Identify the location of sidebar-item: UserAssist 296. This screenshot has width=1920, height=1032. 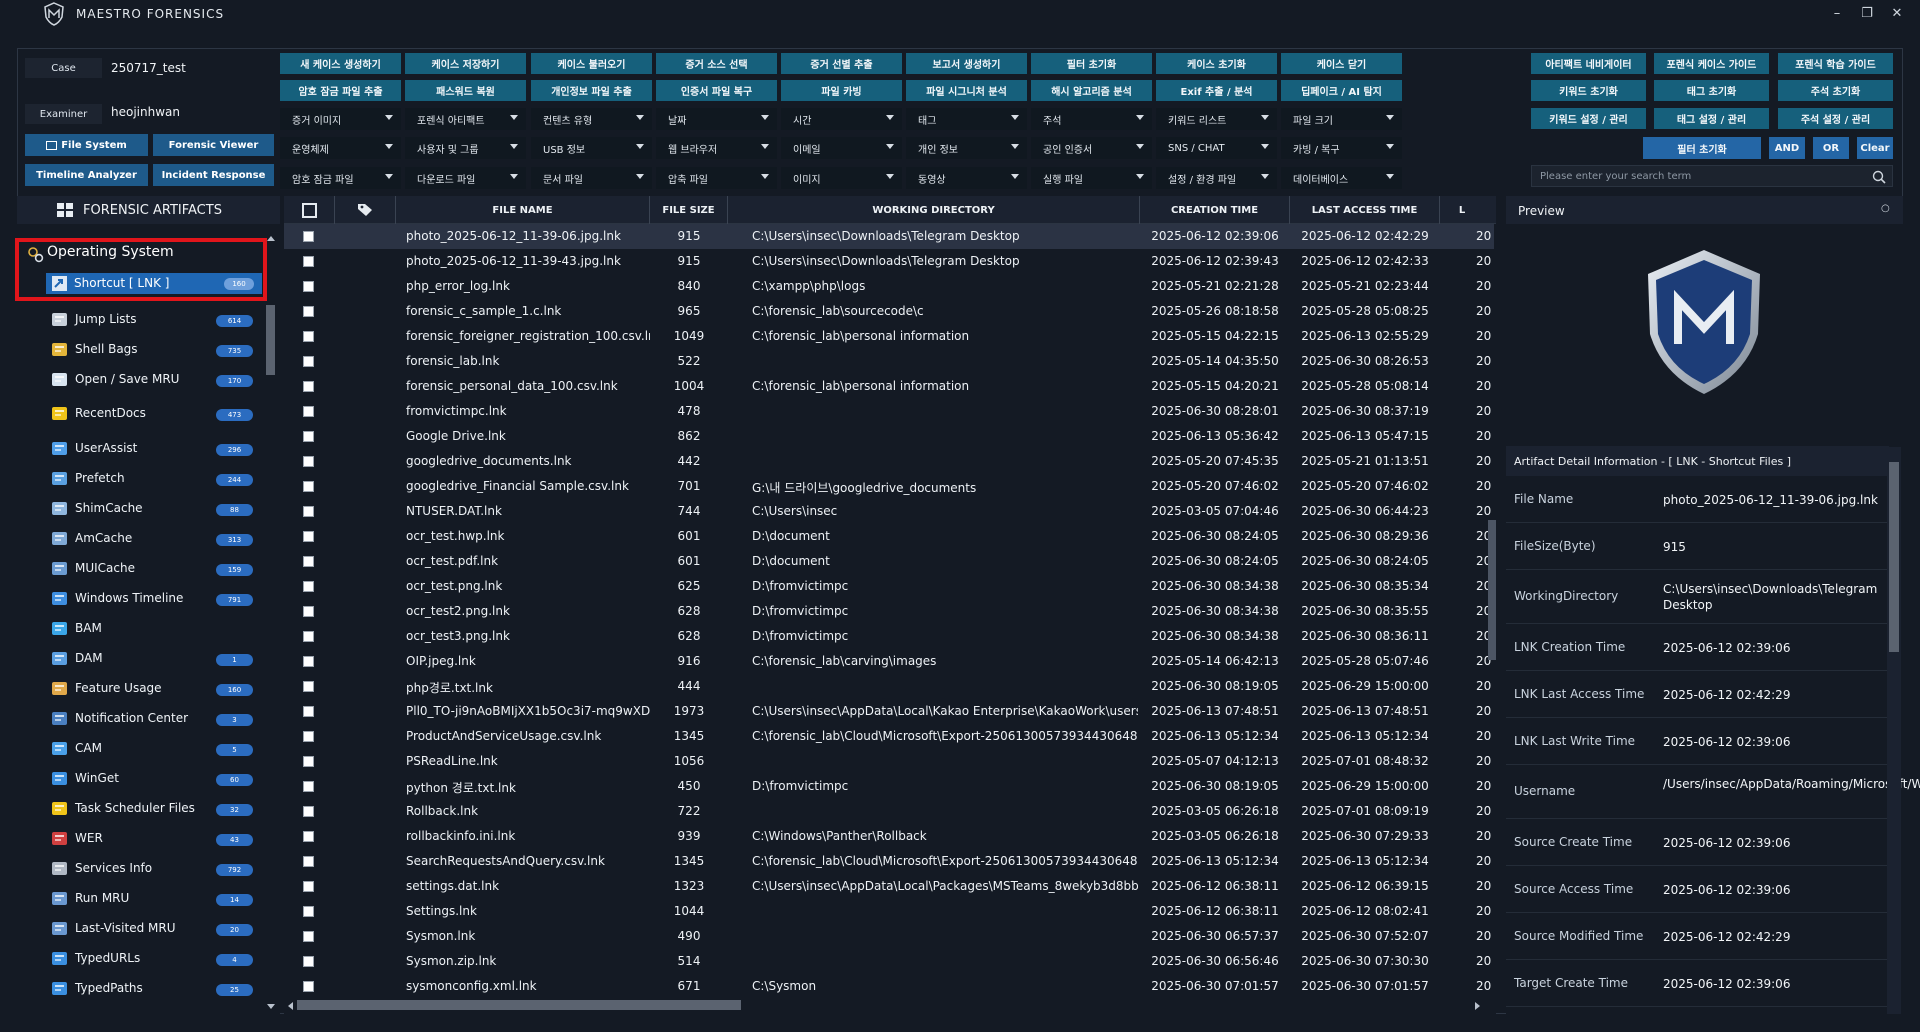
(154, 449).